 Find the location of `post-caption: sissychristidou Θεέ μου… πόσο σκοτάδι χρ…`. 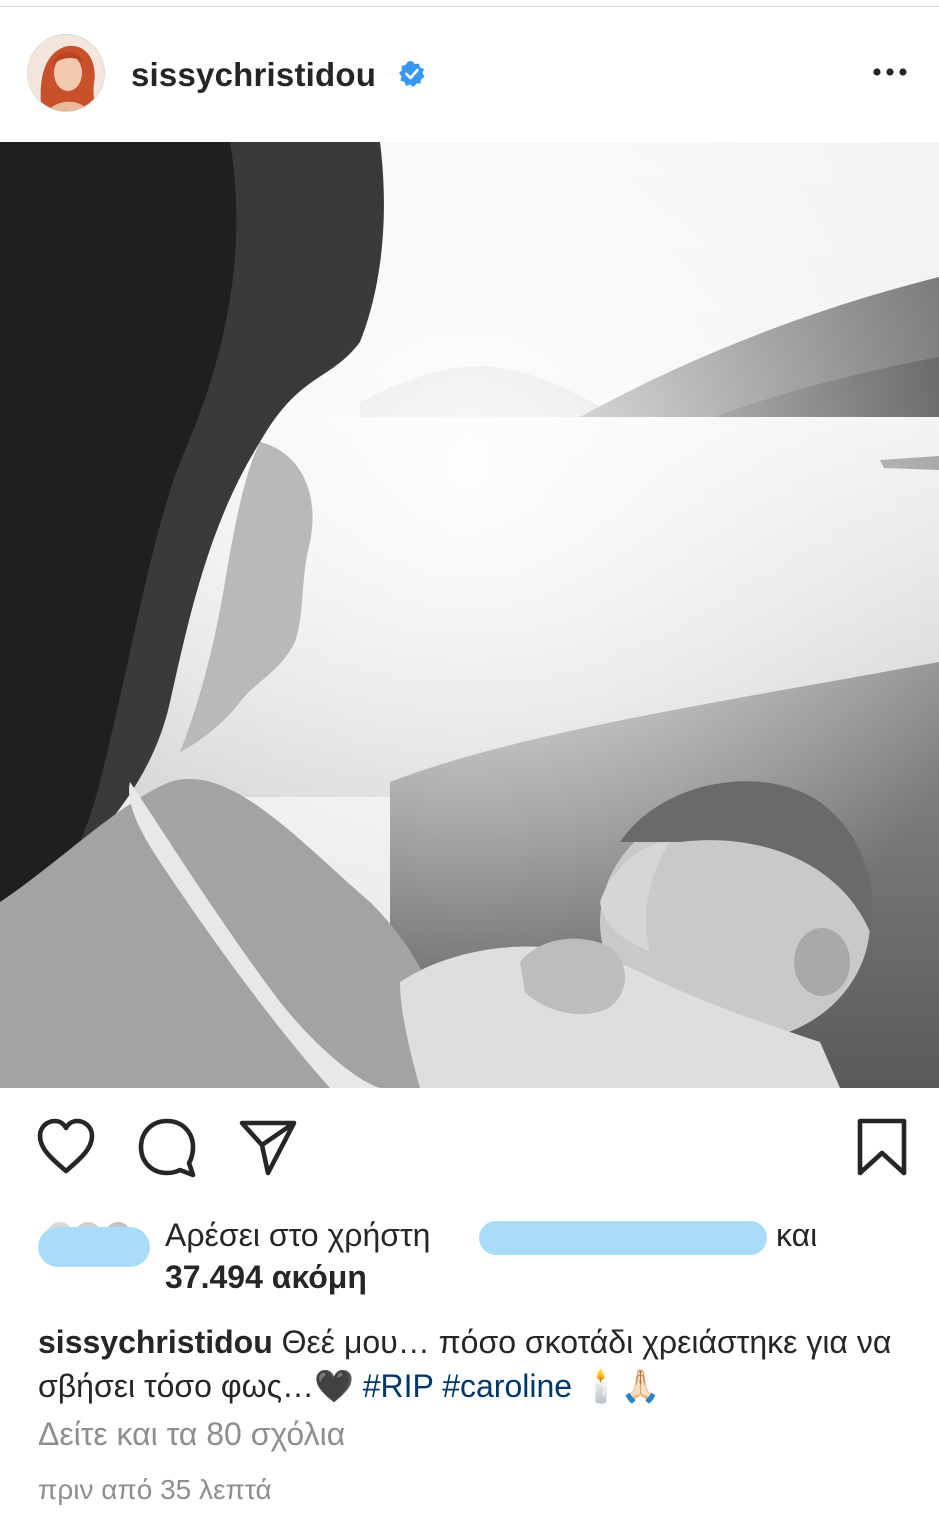

post-caption: sissychristidou Θεέ μου… πόσο σκοτάδι χρ… is located at coordinates (478, 1364).